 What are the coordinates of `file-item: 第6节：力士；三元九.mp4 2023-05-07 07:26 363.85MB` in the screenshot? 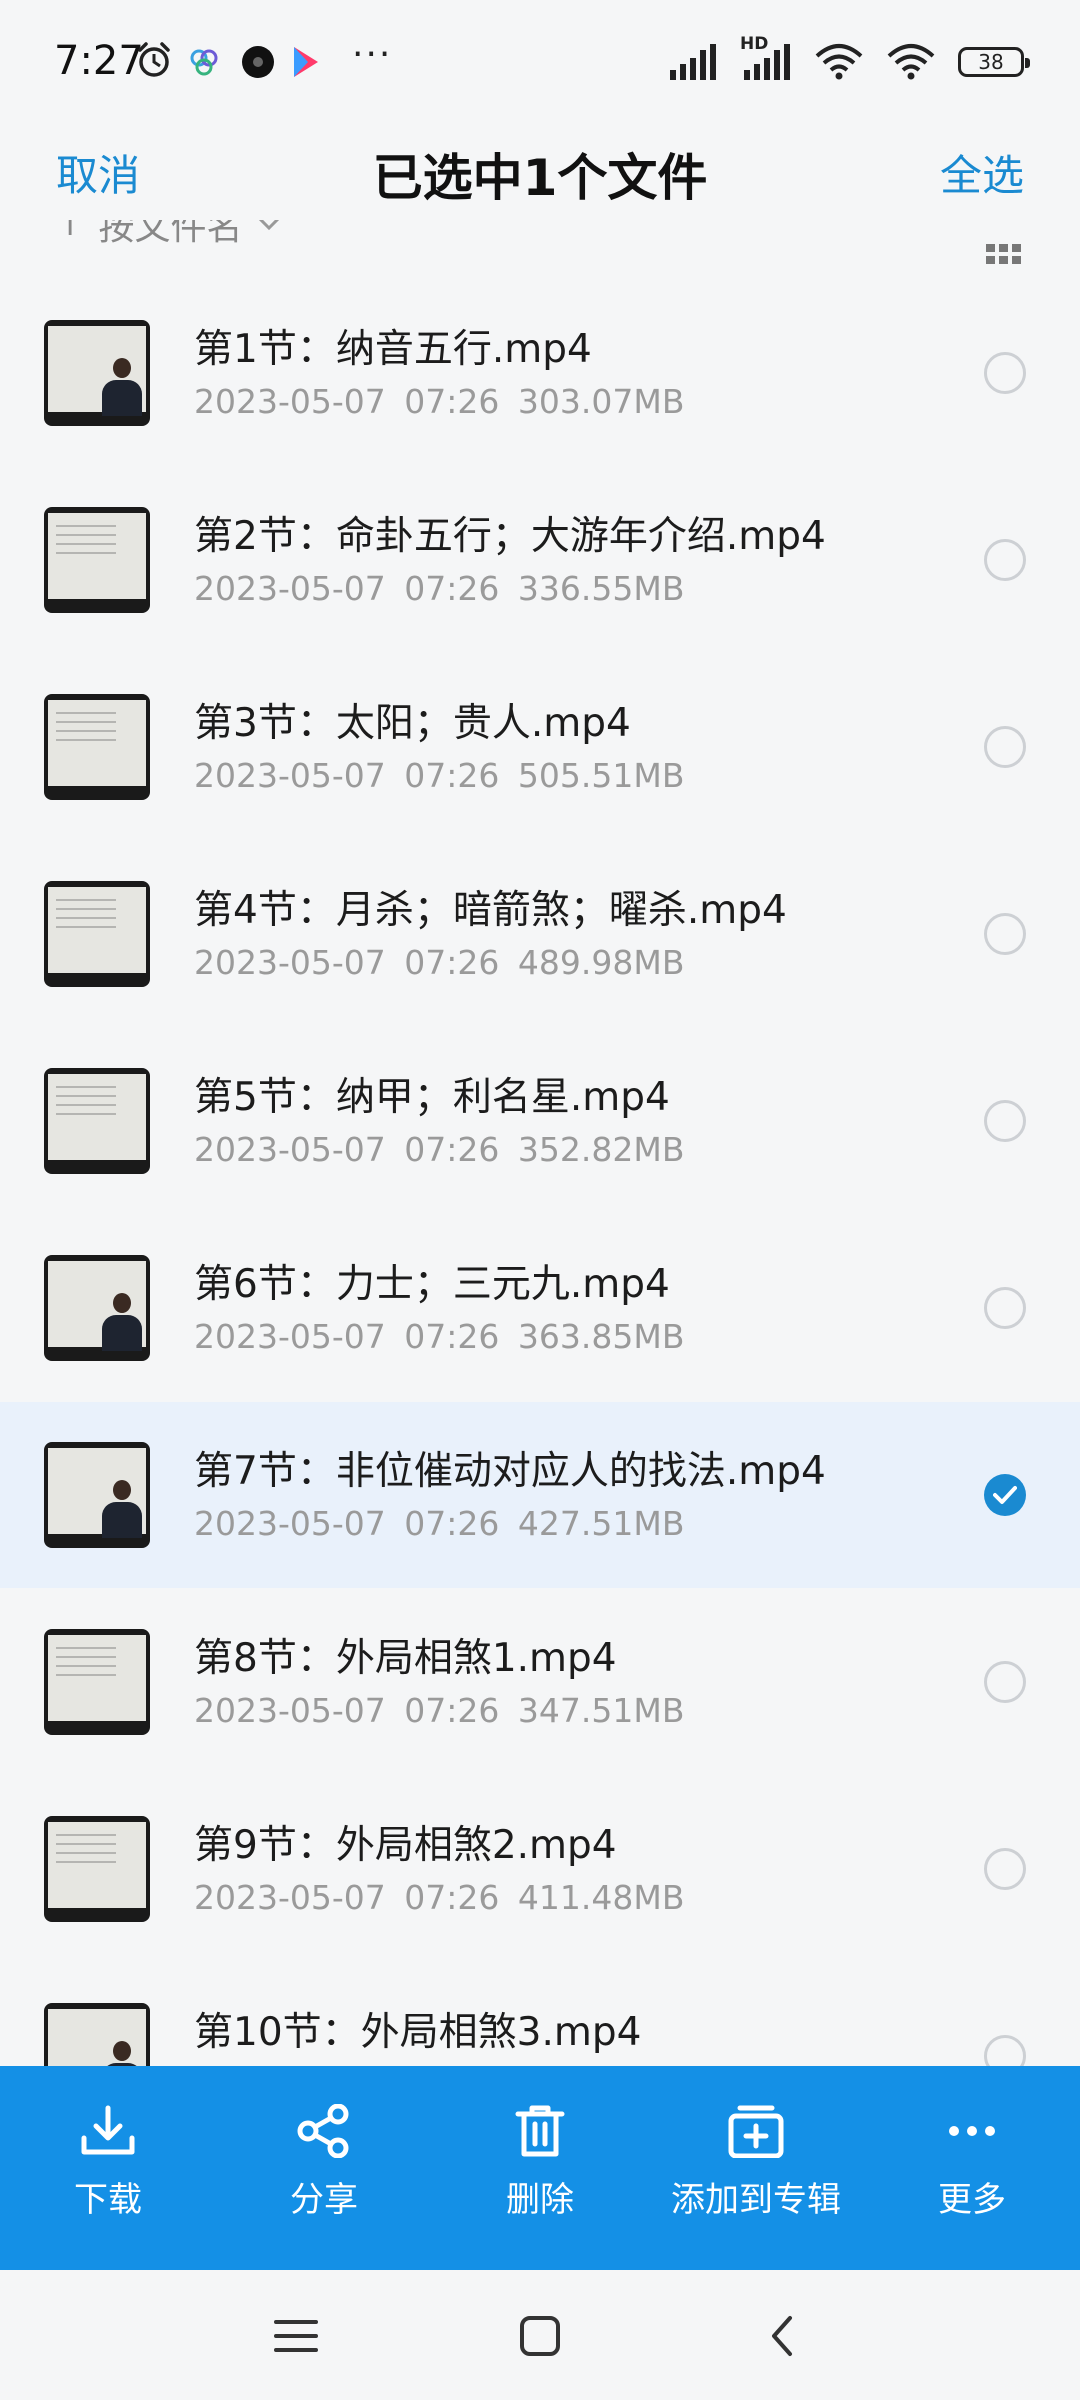 It's located at (540, 1308).